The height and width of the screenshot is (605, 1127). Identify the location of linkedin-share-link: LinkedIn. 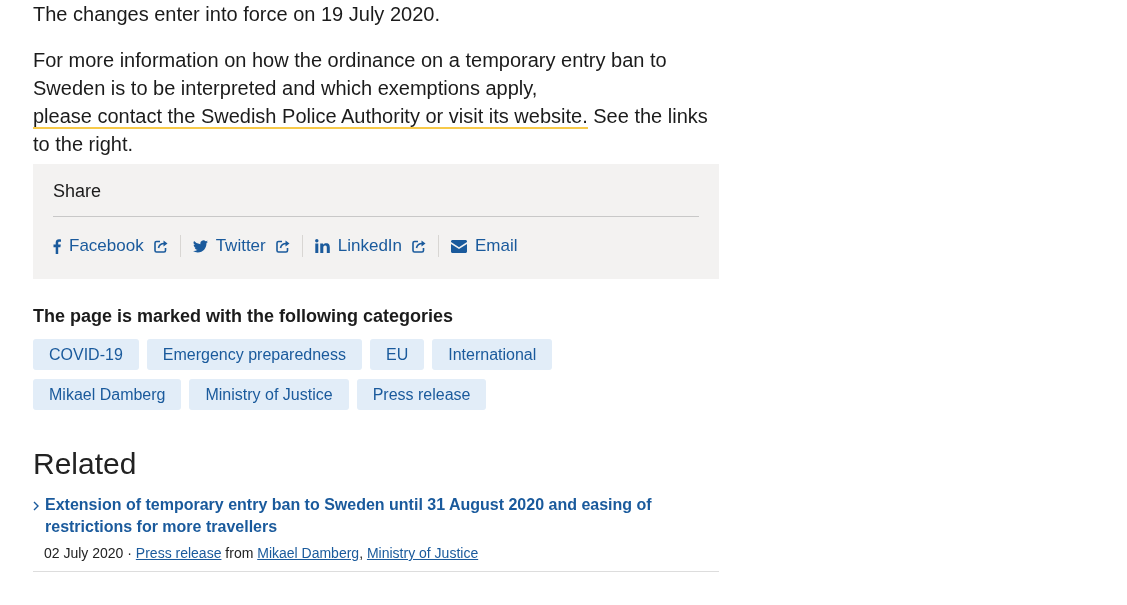
(369, 246).